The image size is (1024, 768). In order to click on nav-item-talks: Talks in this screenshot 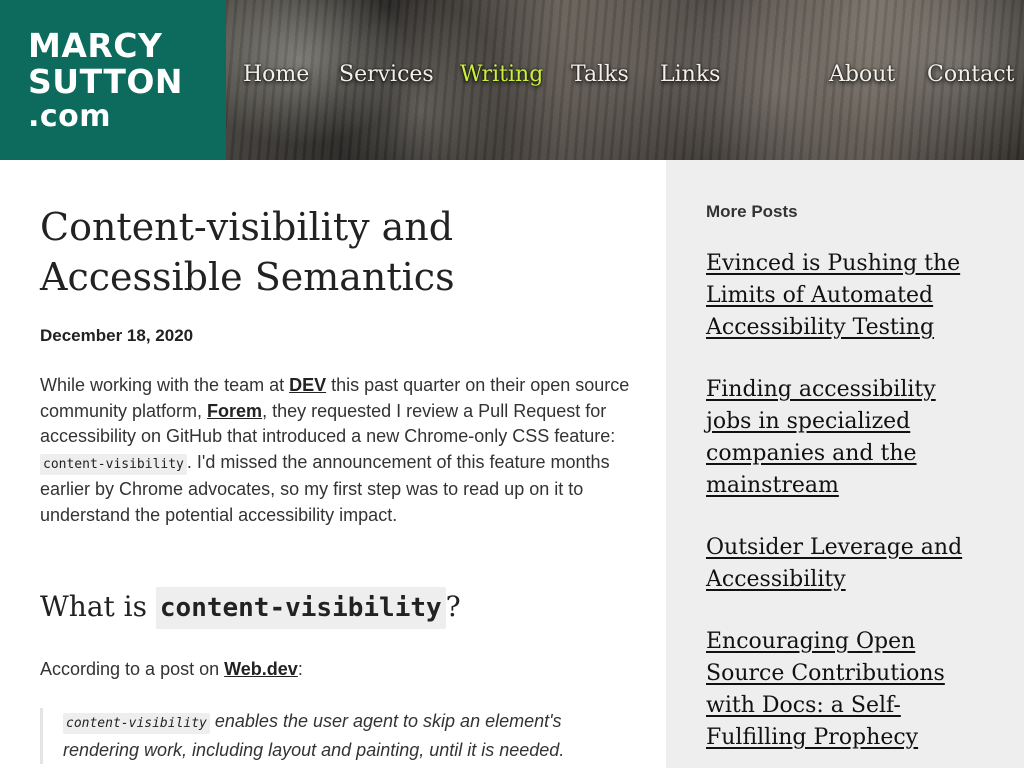, I will do `click(600, 74)`.